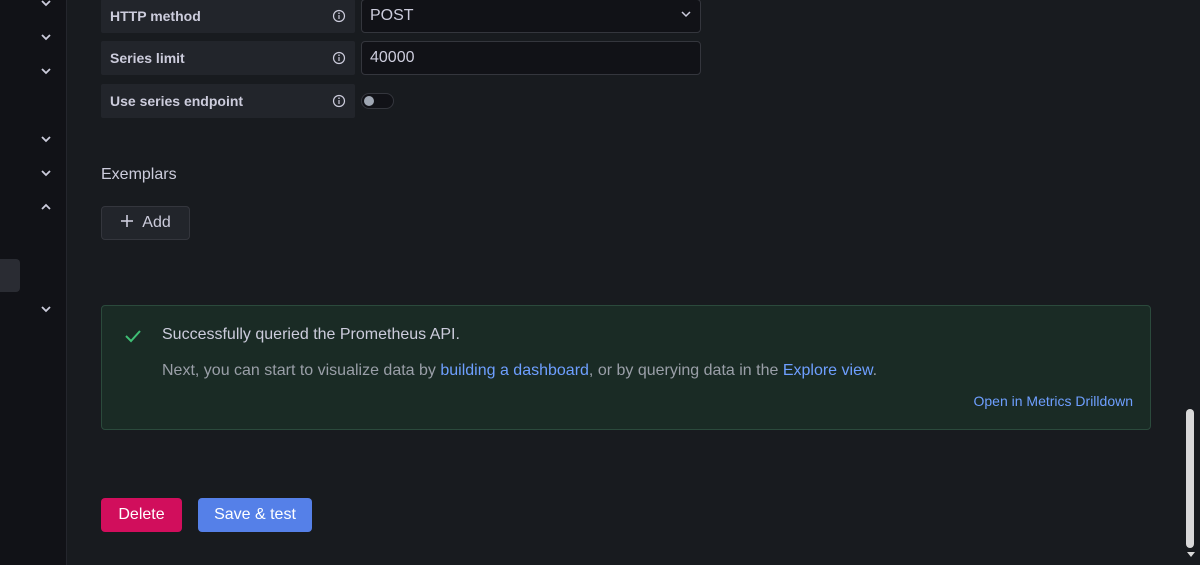 The height and width of the screenshot is (565, 1200). Describe the element at coordinates (392, 57) in the screenshot. I see `series-limit-value: 40000` at that location.